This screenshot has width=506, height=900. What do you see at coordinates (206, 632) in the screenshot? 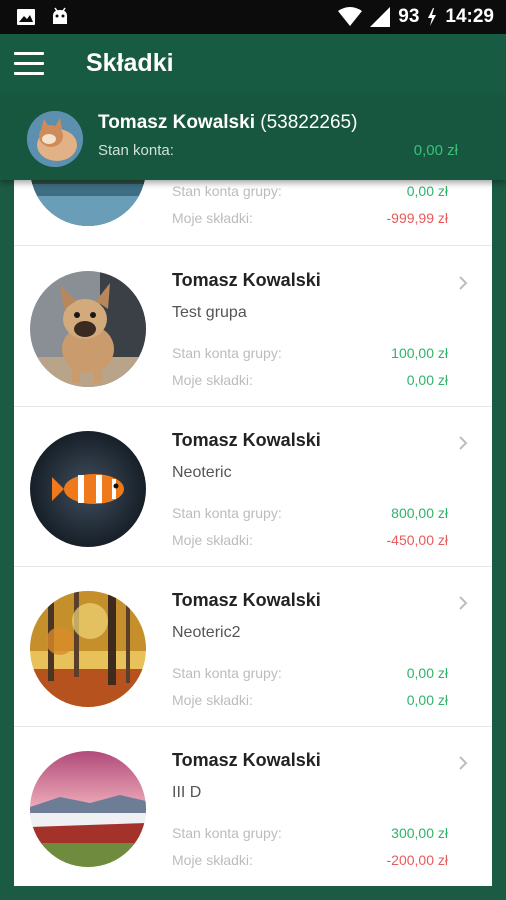
I see `group-name: Neoteric2` at bounding box center [206, 632].